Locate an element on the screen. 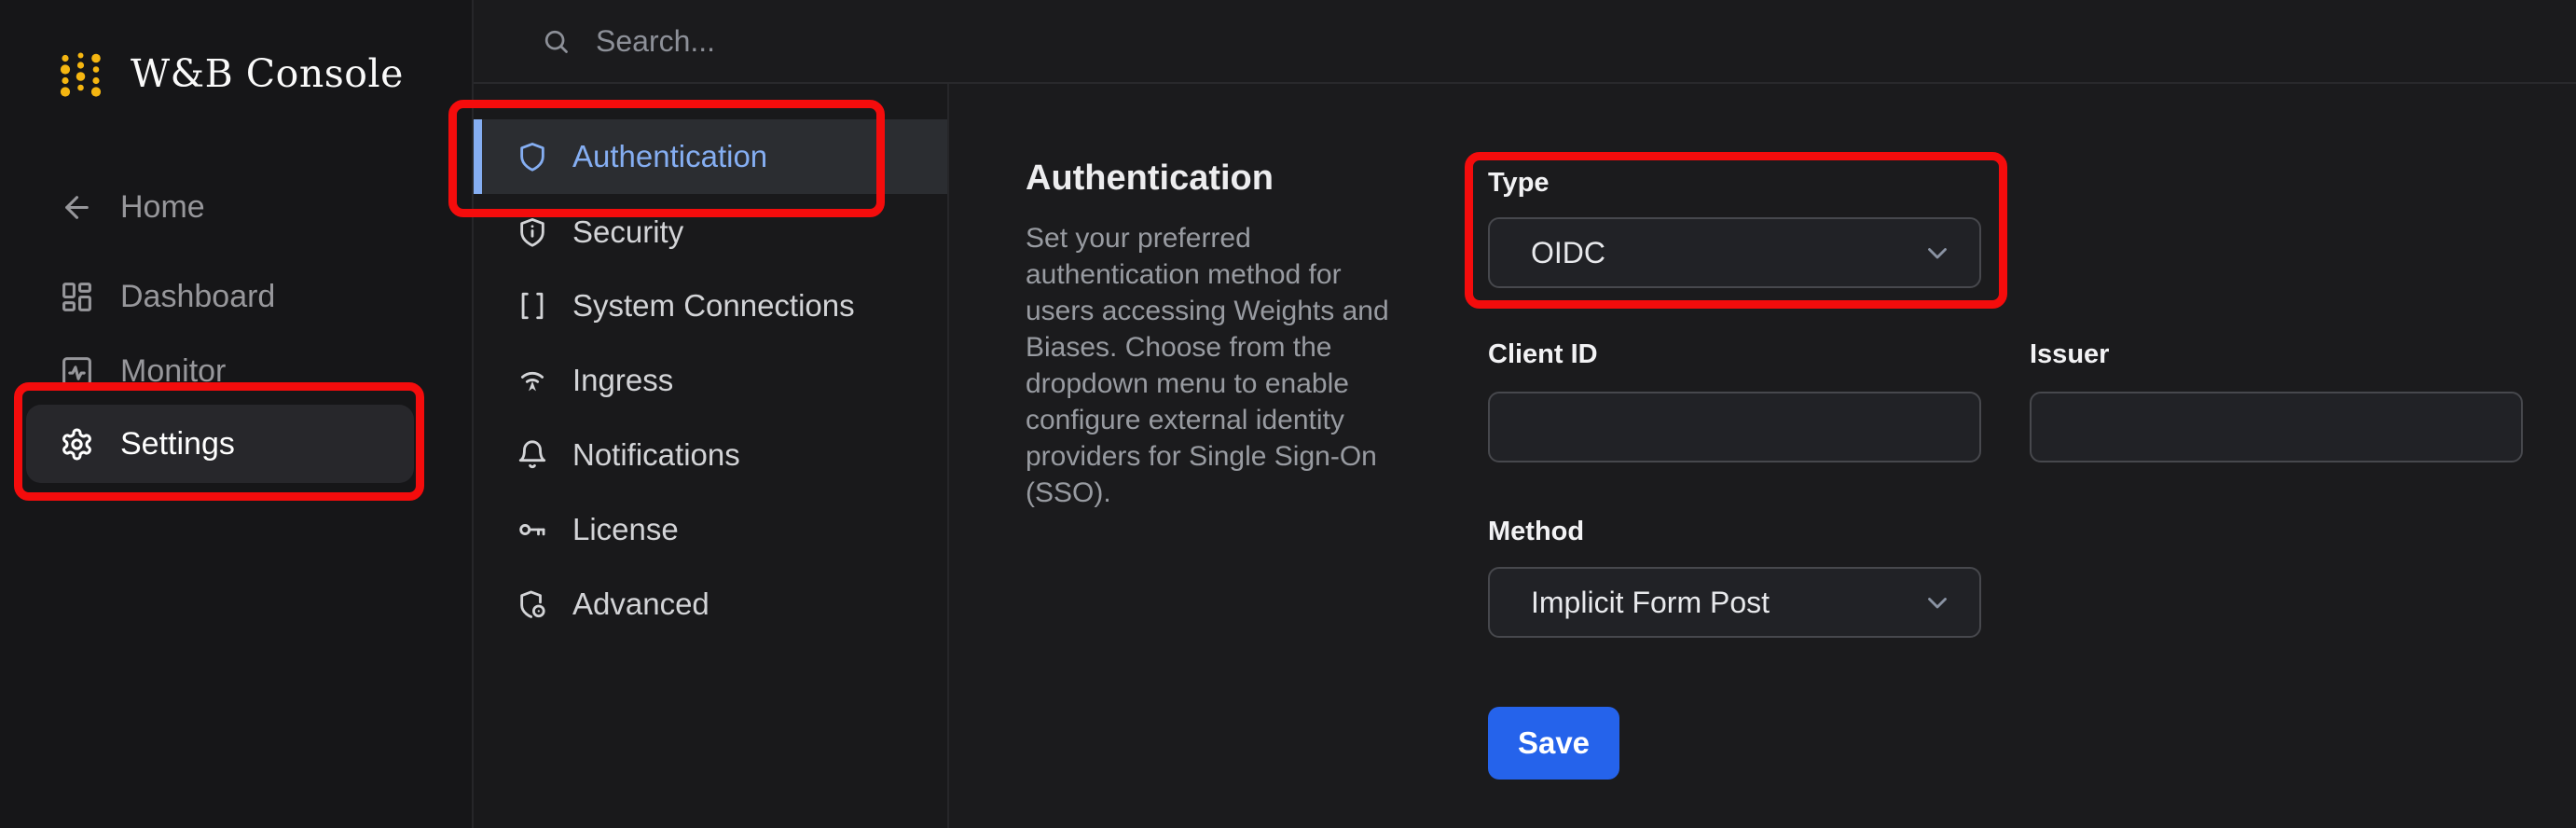 The width and height of the screenshot is (2576, 828). arrow-left-icon is located at coordinates (77, 208).